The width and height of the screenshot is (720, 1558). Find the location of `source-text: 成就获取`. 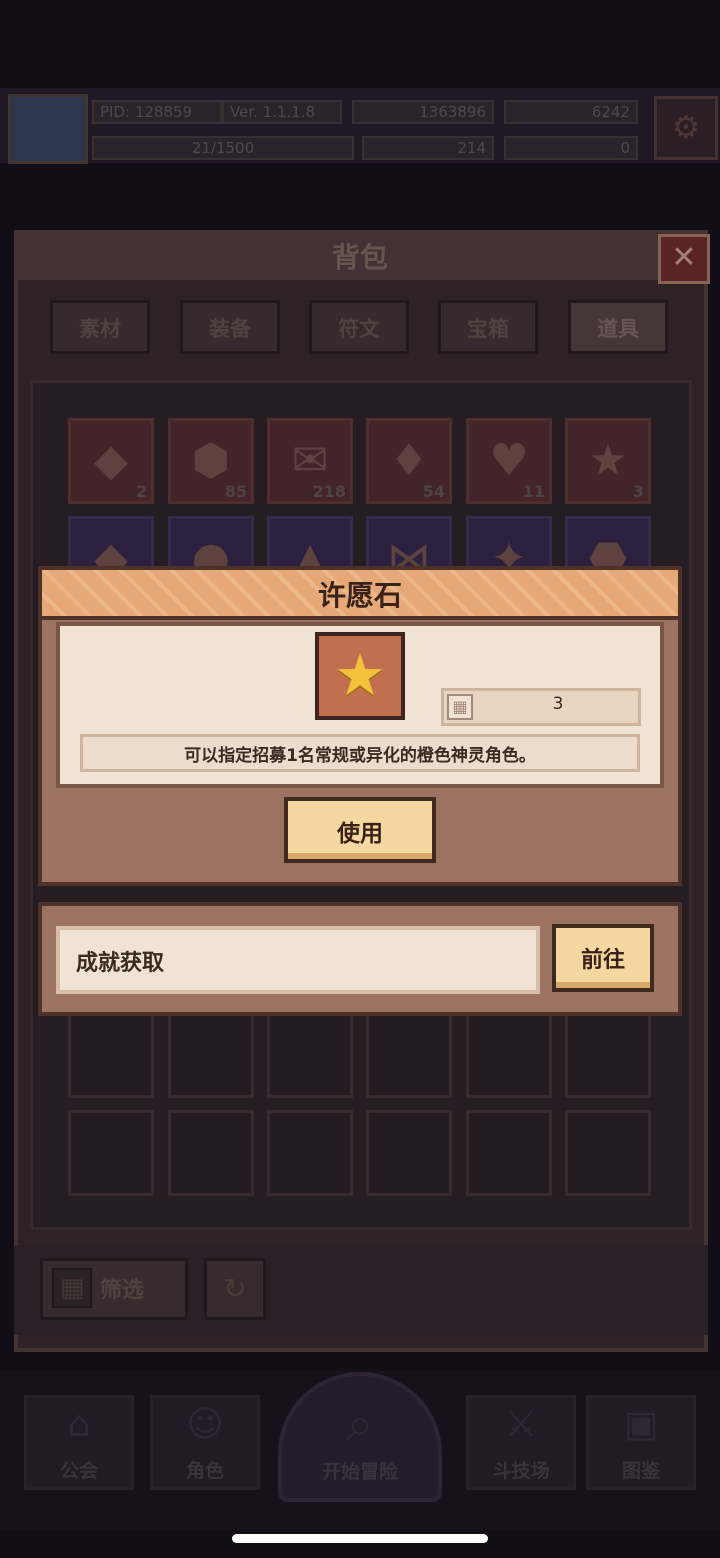

source-text: 成就获取 is located at coordinates (120, 963).